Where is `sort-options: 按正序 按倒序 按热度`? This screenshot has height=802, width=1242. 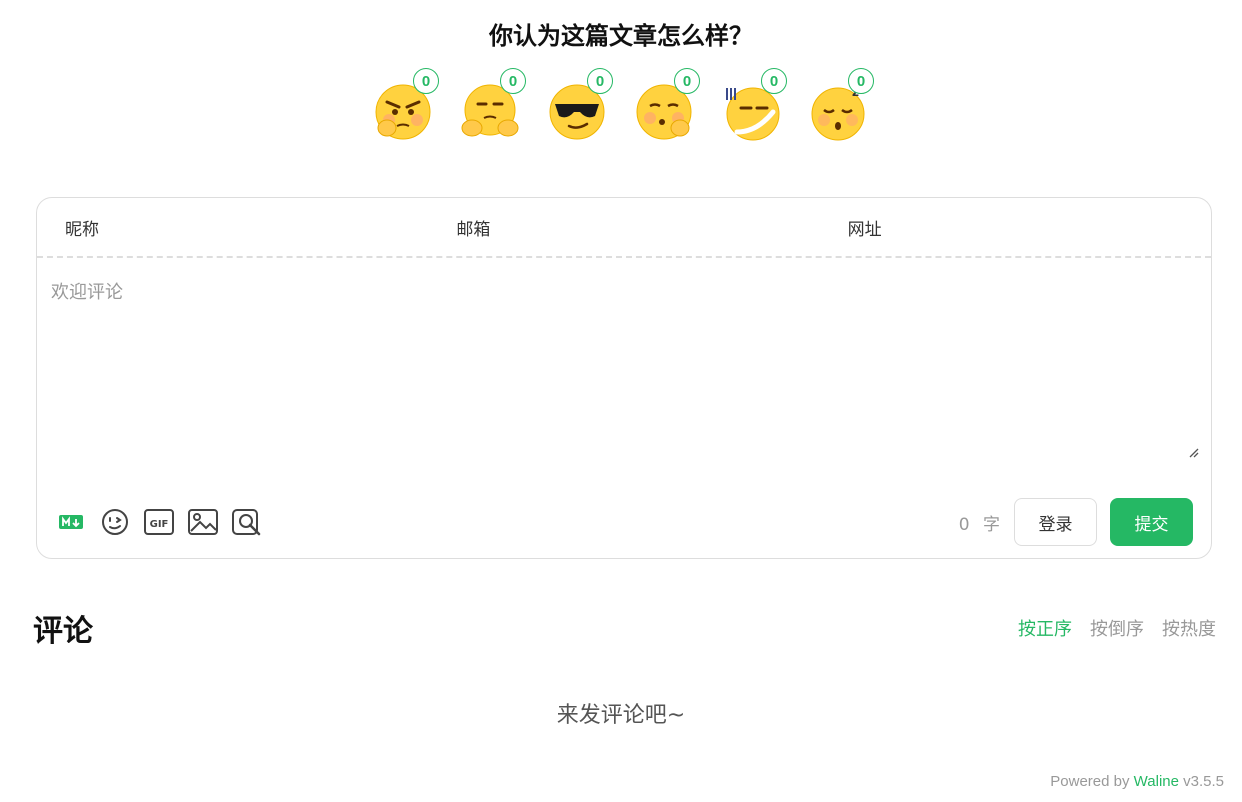
sort-options: 按正序 按倒序 按热度 is located at coordinates (1117, 628).